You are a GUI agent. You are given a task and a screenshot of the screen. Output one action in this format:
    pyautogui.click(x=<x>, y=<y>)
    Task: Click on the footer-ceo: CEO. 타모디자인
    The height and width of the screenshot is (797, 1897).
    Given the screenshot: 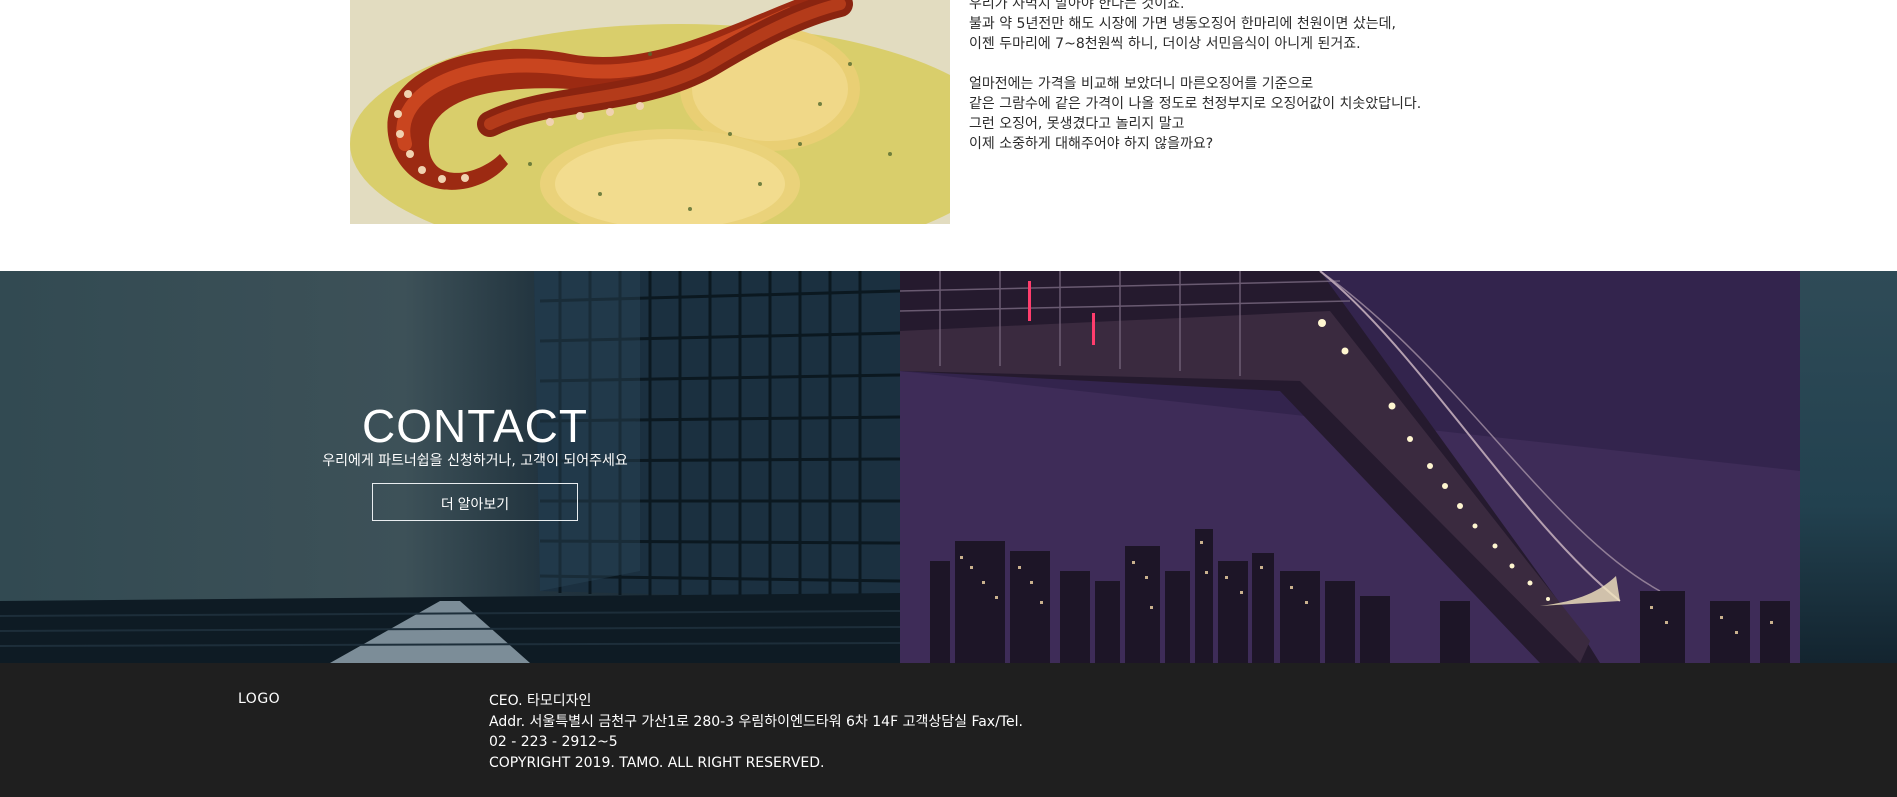 What is the action you would take?
    pyautogui.click(x=540, y=701)
    